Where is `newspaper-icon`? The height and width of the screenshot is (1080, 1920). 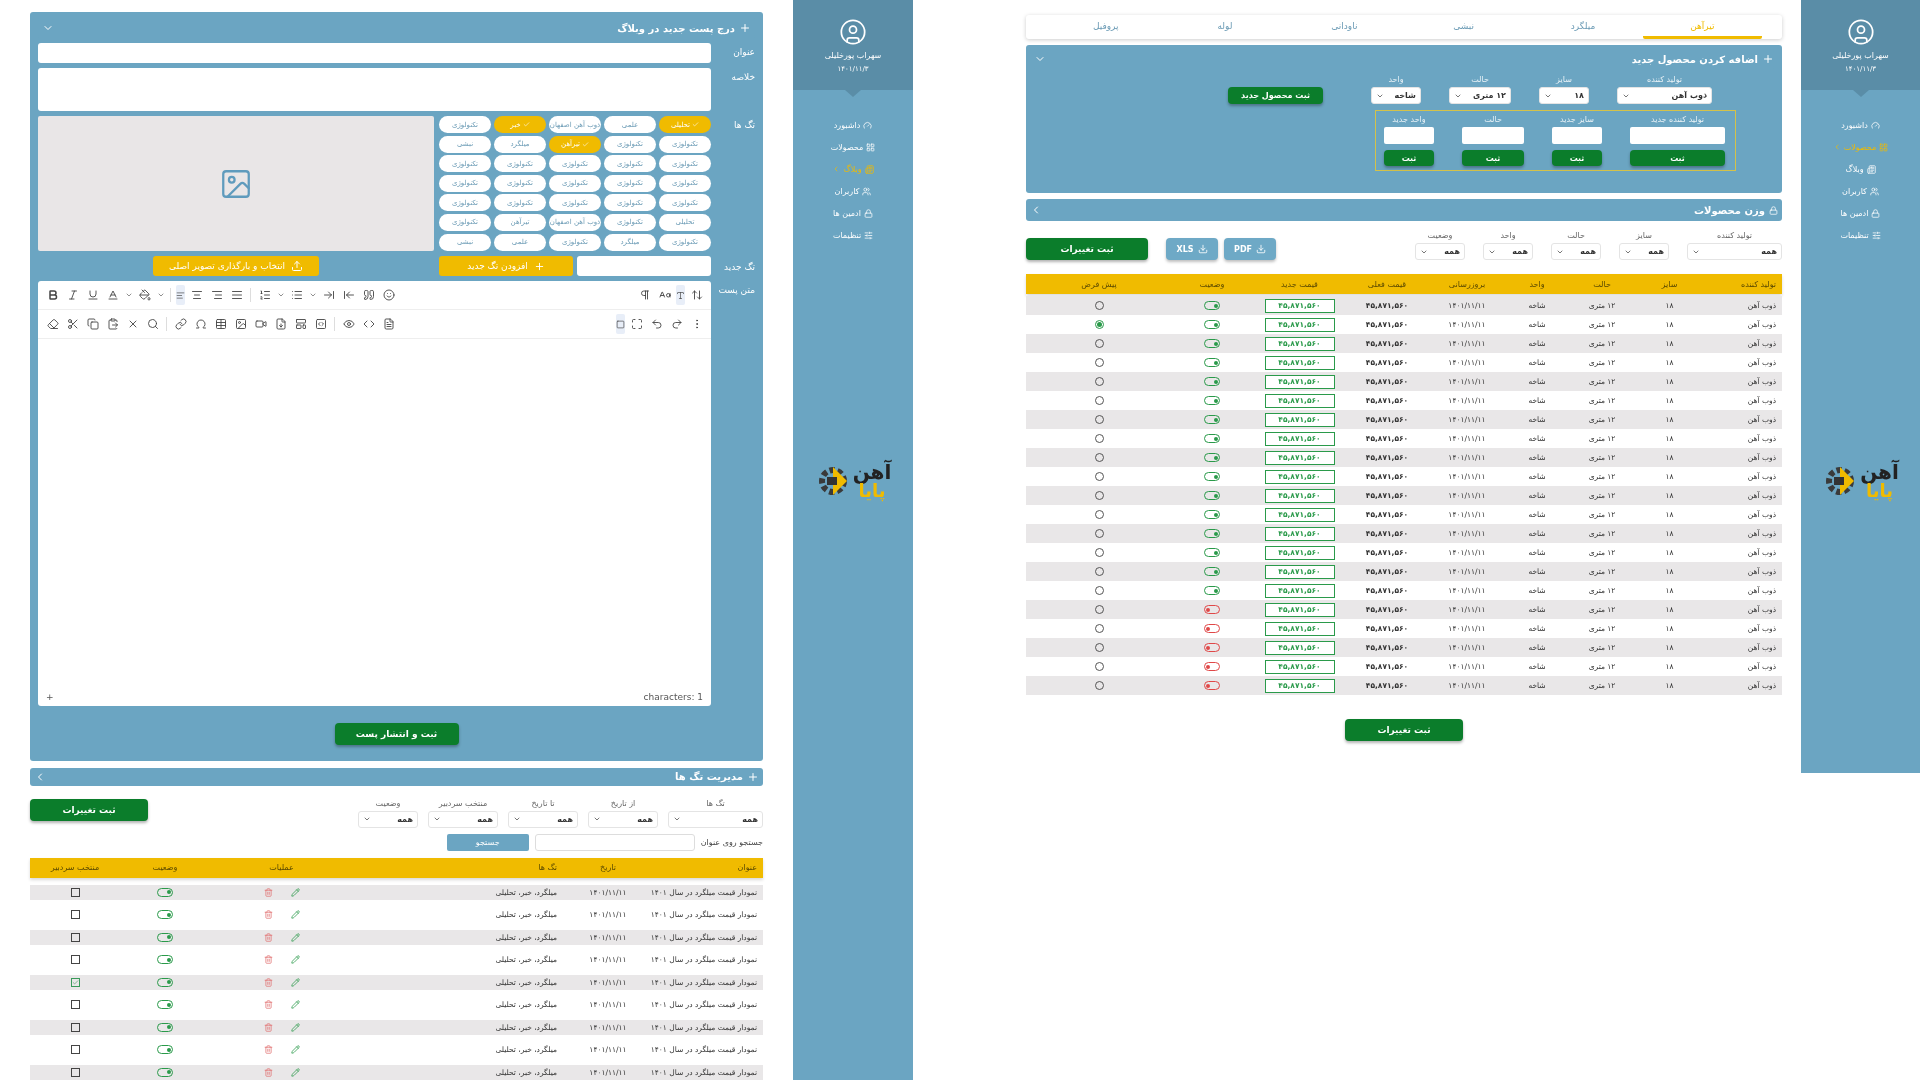 newspaper-icon is located at coordinates (869, 169).